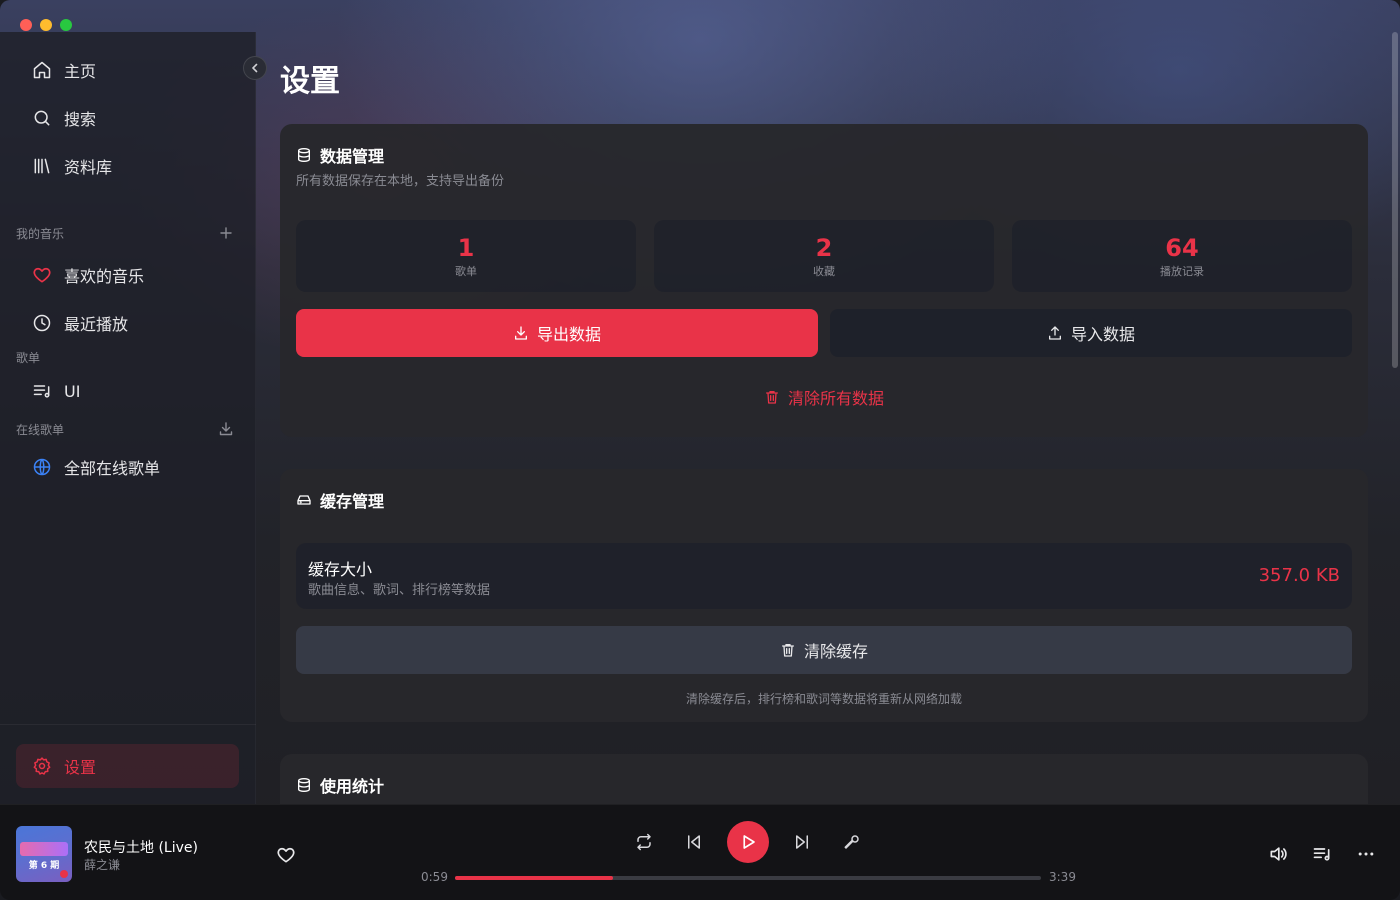 This screenshot has height=900, width=1400. What do you see at coordinates (128, 724) in the screenshot?
I see `sidebar-divider` at bounding box center [128, 724].